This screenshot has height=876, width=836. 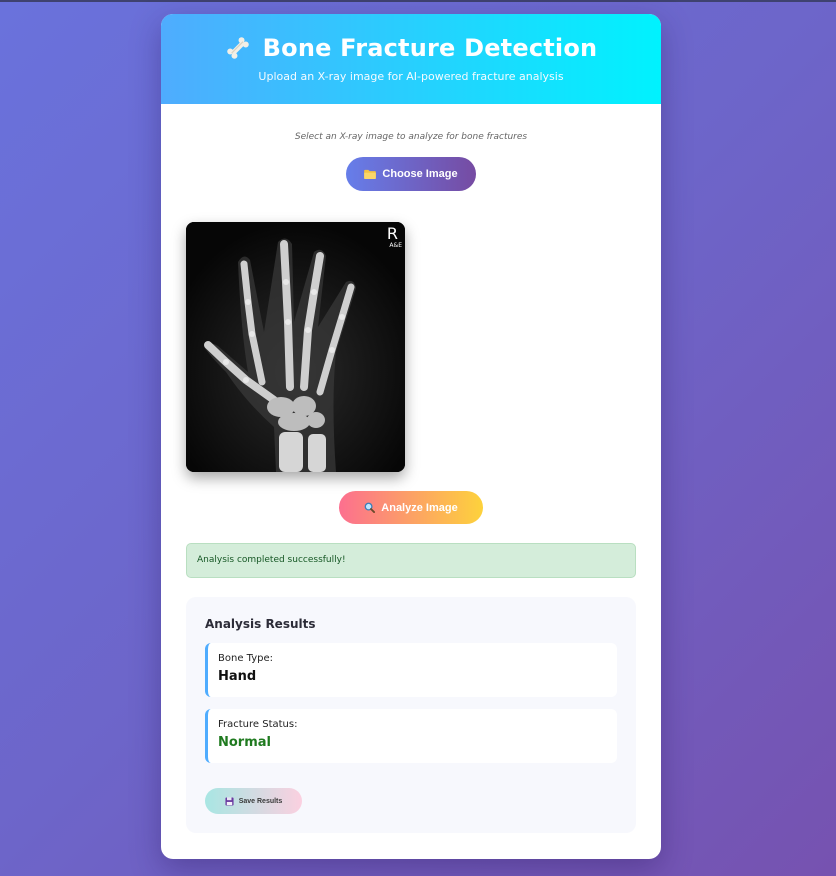 I want to click on bone-type-result: Bone Type: Hand, so click(x=411, y=670).